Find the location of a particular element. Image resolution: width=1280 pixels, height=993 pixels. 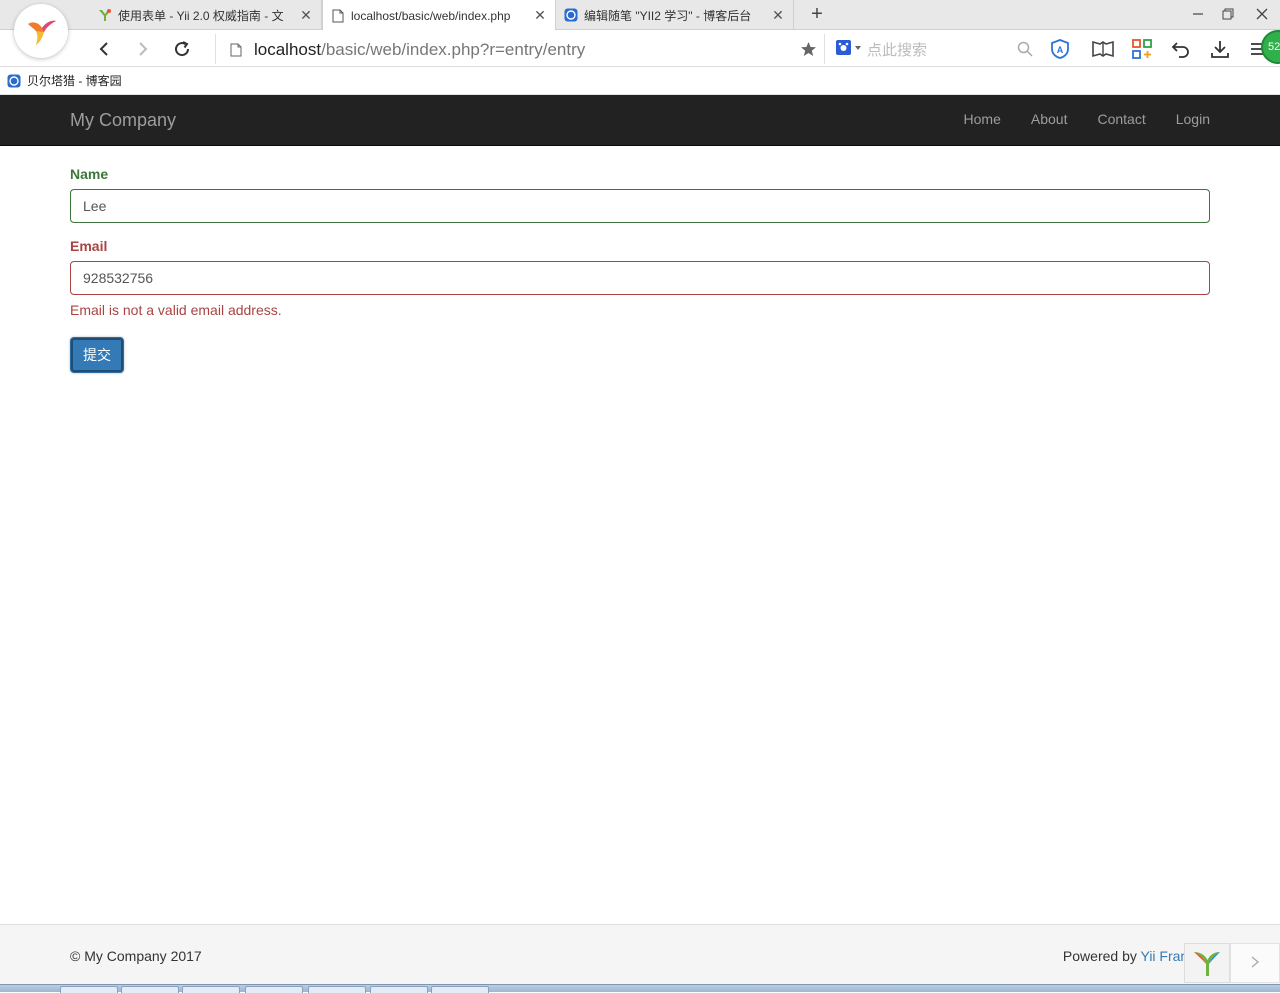

restore-icon is located at coordinates (1228, 14).